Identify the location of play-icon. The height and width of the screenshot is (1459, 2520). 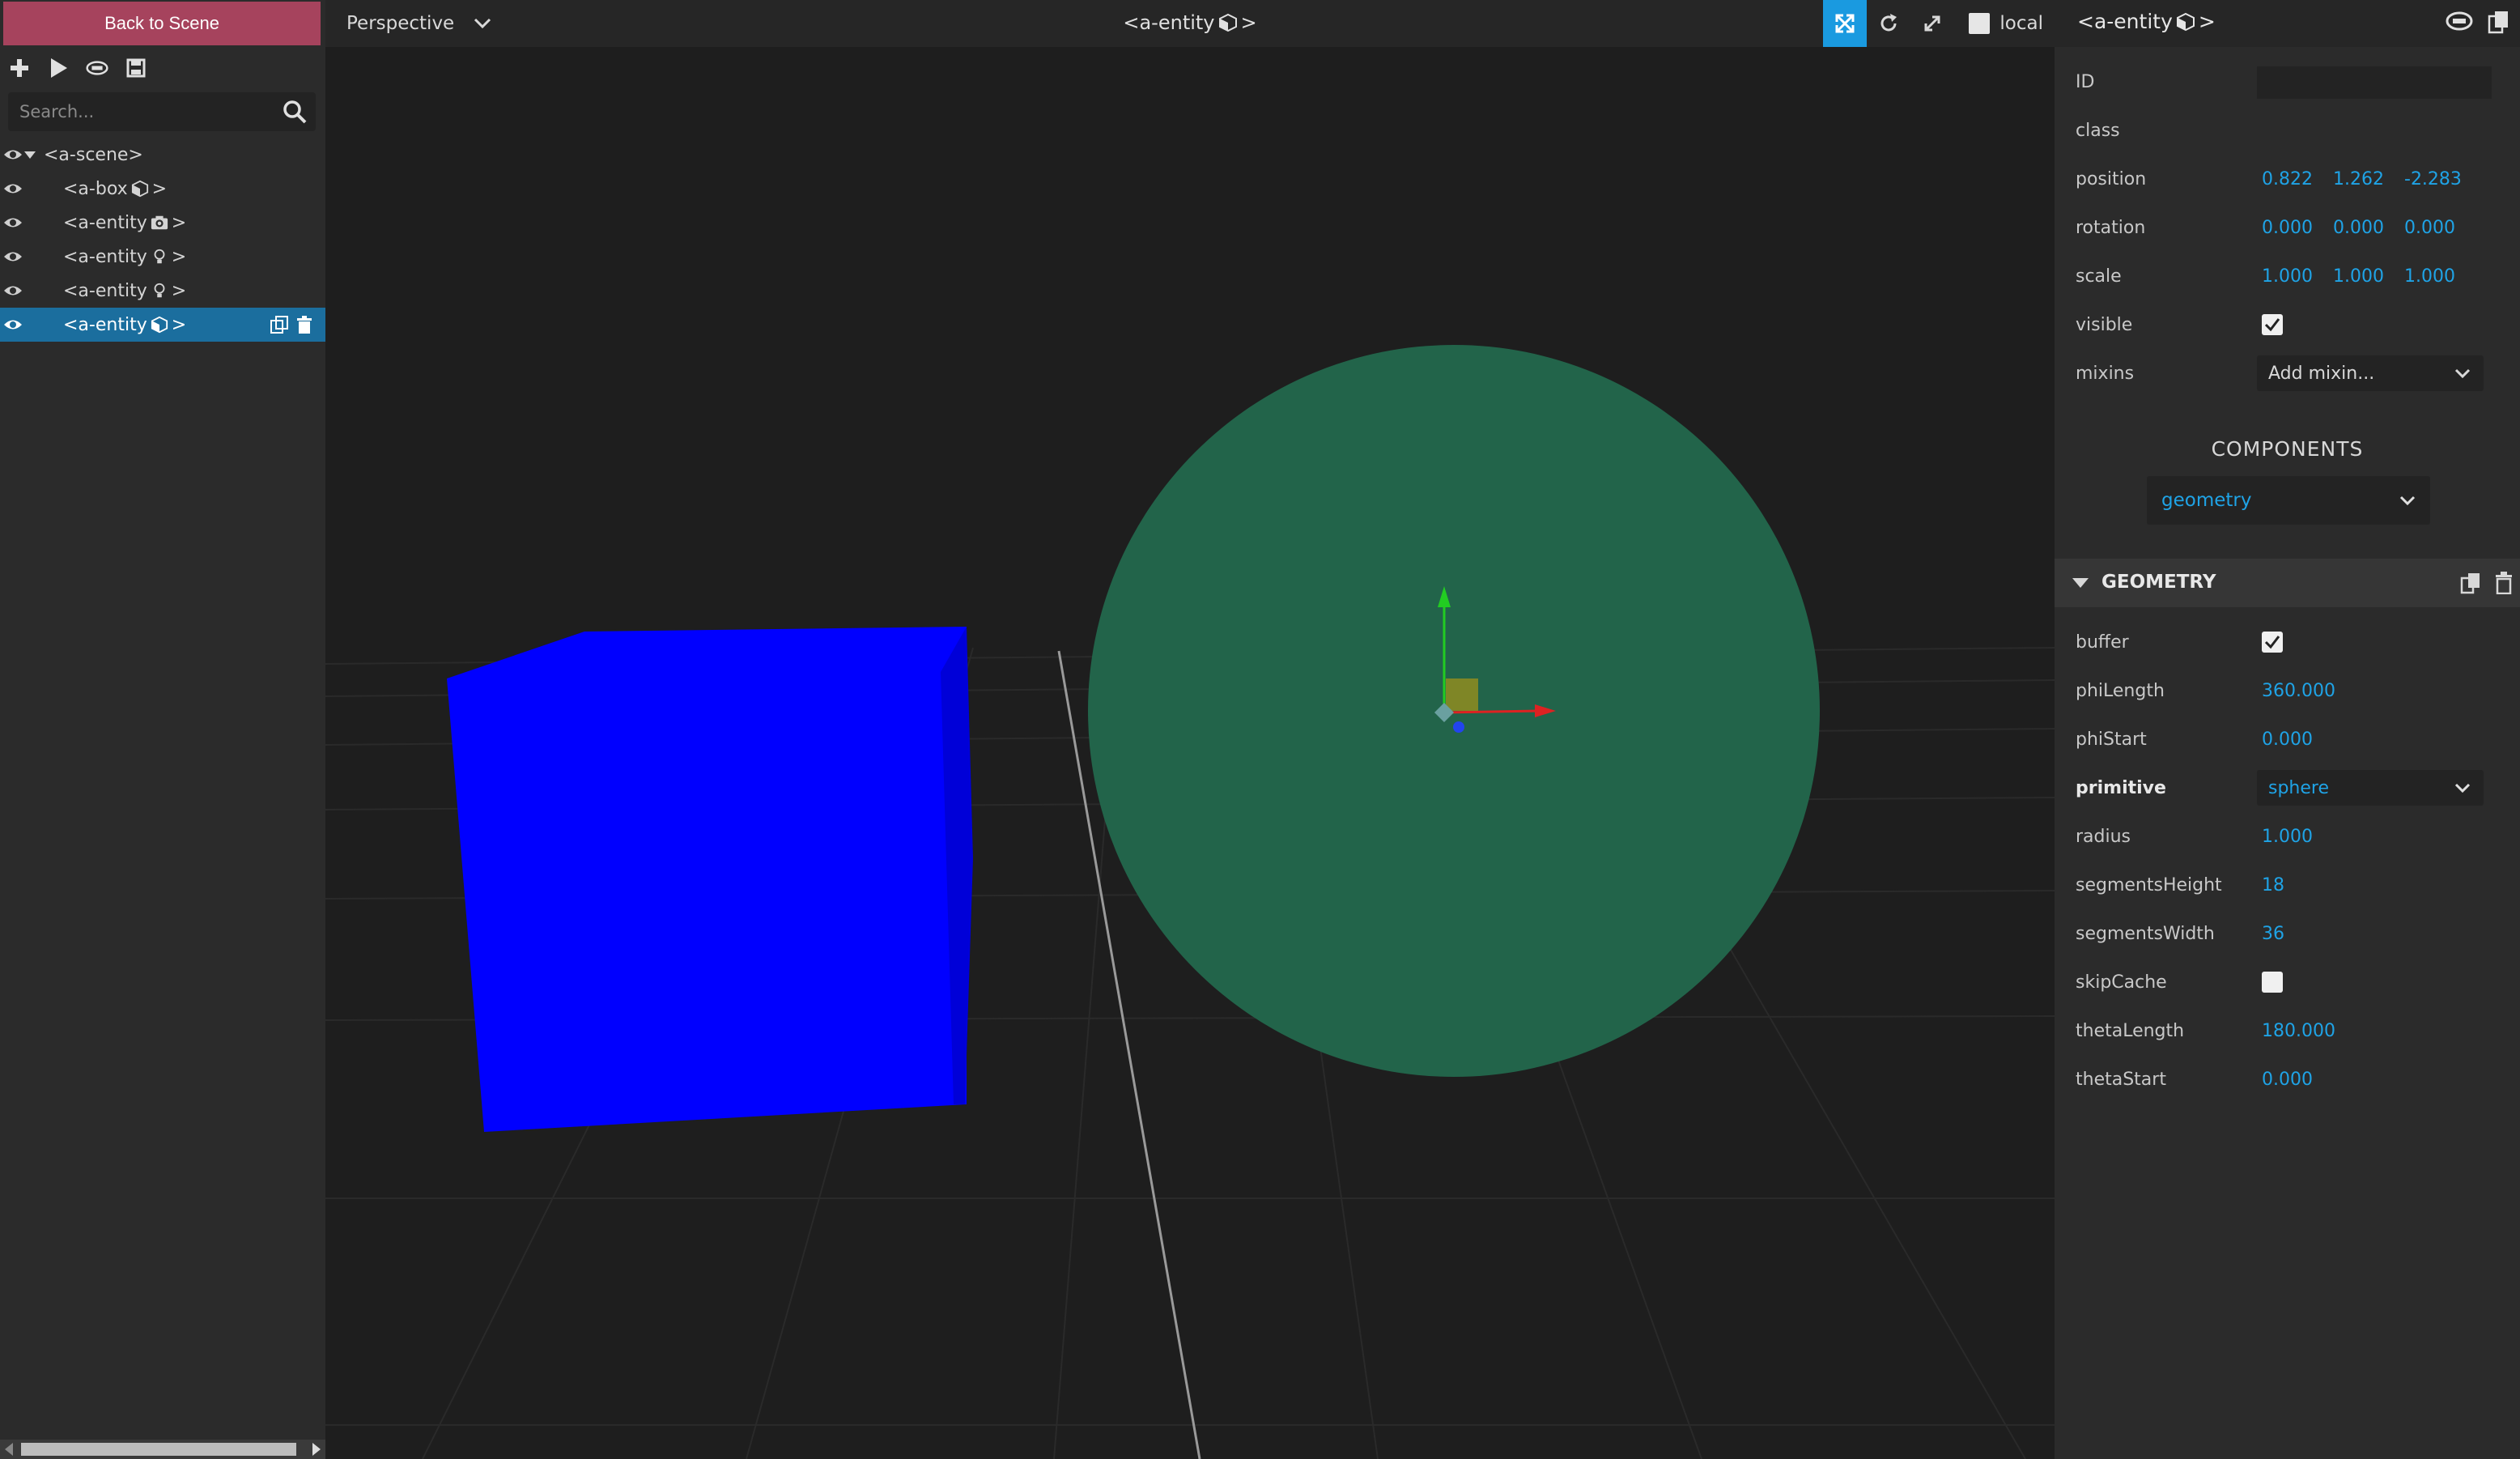
(59, 68).